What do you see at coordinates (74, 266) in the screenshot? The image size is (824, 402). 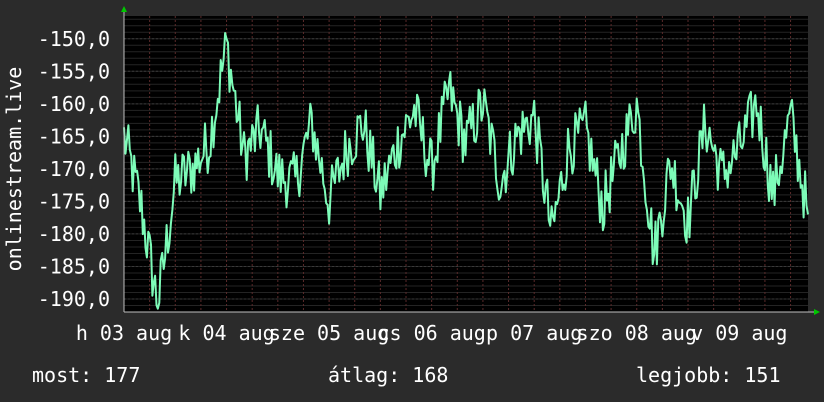 I see `y-tick-label: -185,0` at bounding box center [74, 266].